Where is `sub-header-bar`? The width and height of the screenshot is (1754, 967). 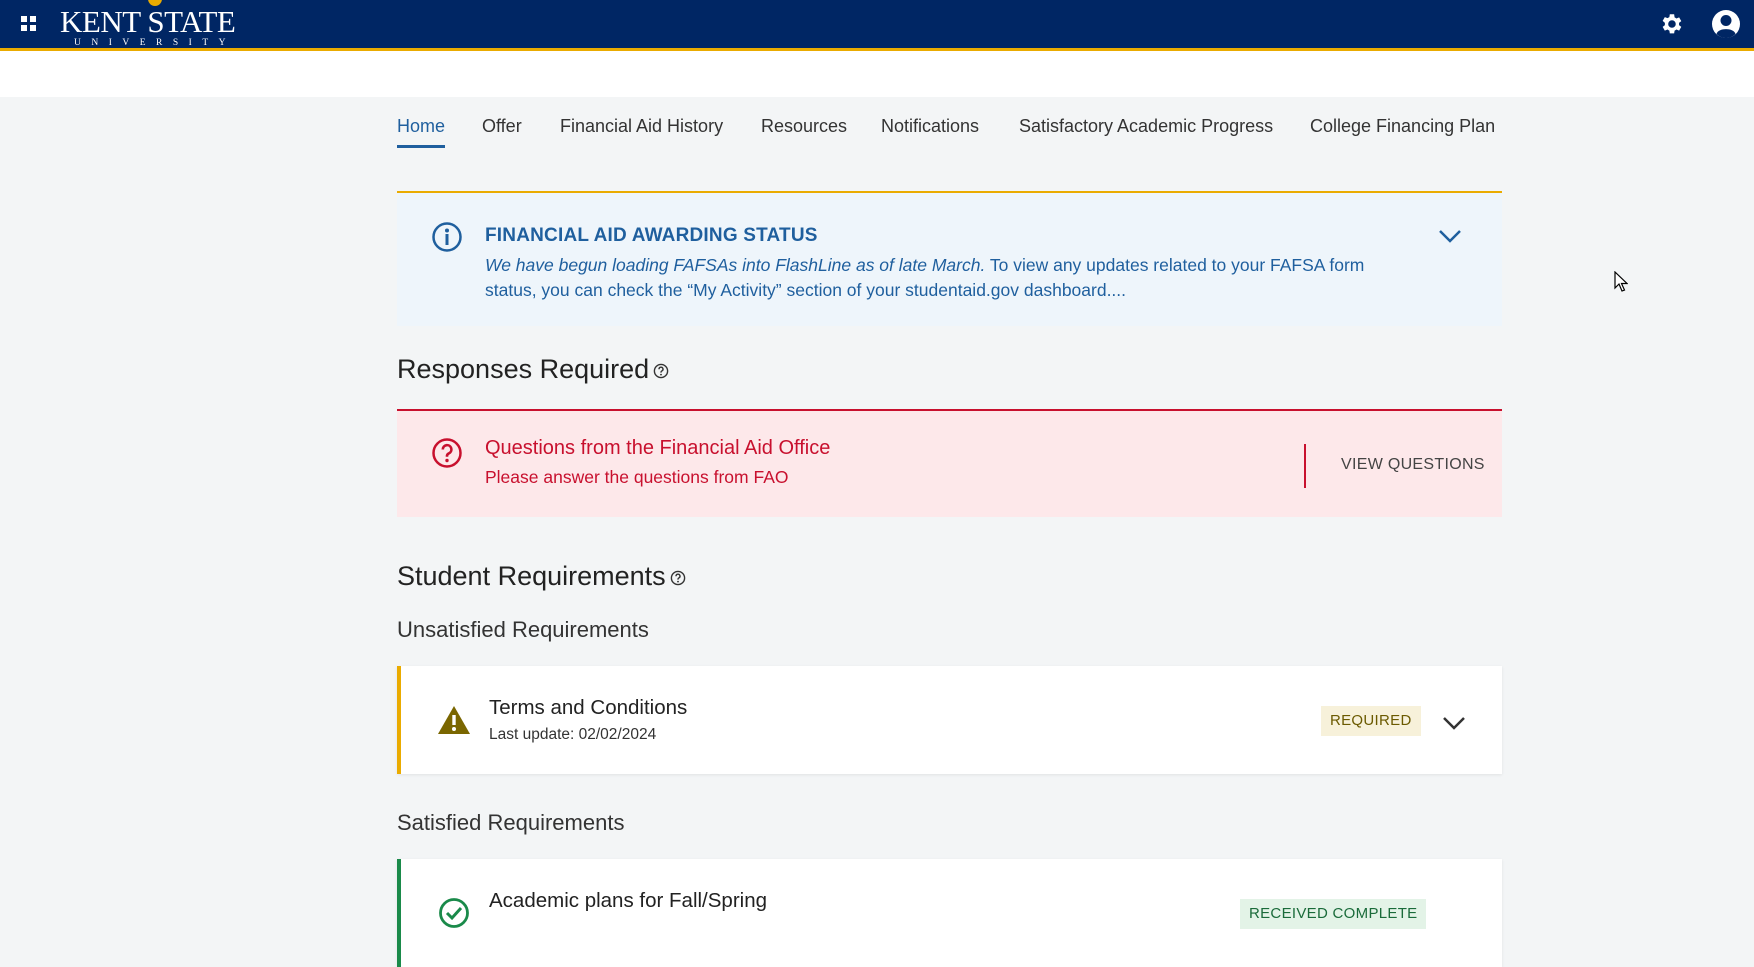
sub-header-bar is located at coordinates (877, 74).